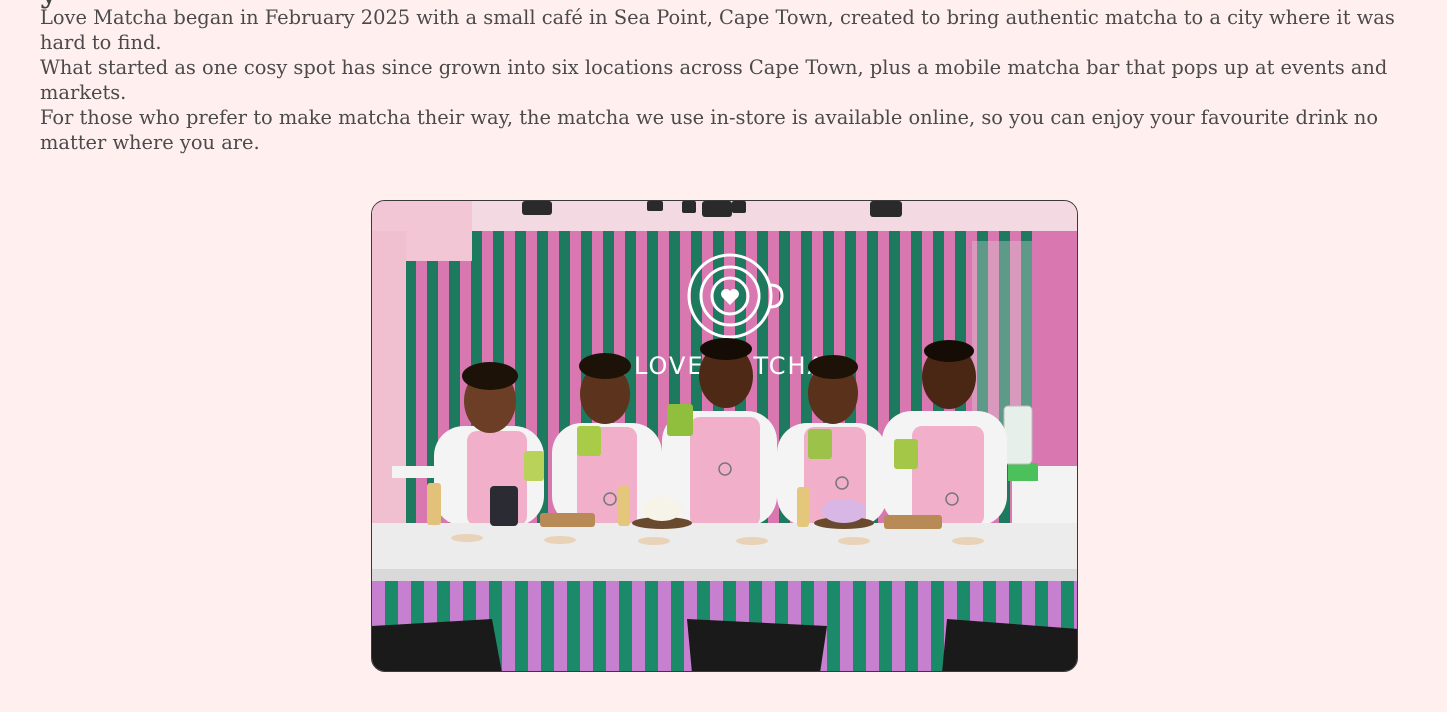 The height and width of the screenshot is (712, 1447). I want to click on bar-stools, so click(724, 645).